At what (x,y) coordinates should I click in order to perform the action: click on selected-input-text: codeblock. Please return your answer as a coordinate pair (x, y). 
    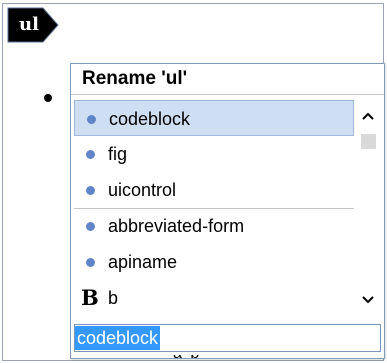
    Looking at the image, I should click on (118, 338).